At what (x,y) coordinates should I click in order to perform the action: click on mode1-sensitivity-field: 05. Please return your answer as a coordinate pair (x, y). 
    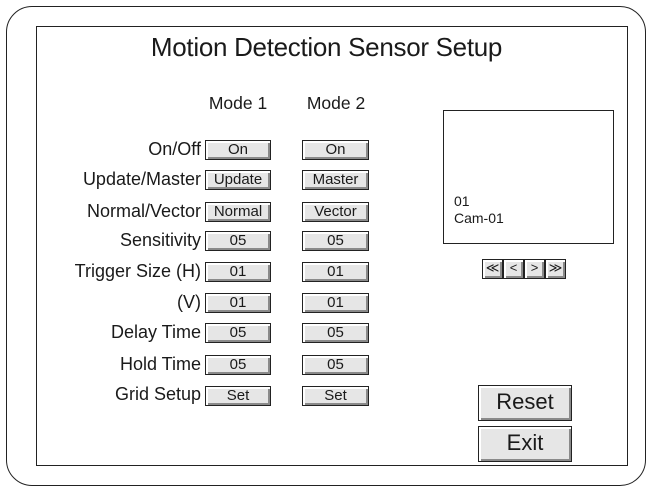
    Looking at the image, I should click on (238, 241).